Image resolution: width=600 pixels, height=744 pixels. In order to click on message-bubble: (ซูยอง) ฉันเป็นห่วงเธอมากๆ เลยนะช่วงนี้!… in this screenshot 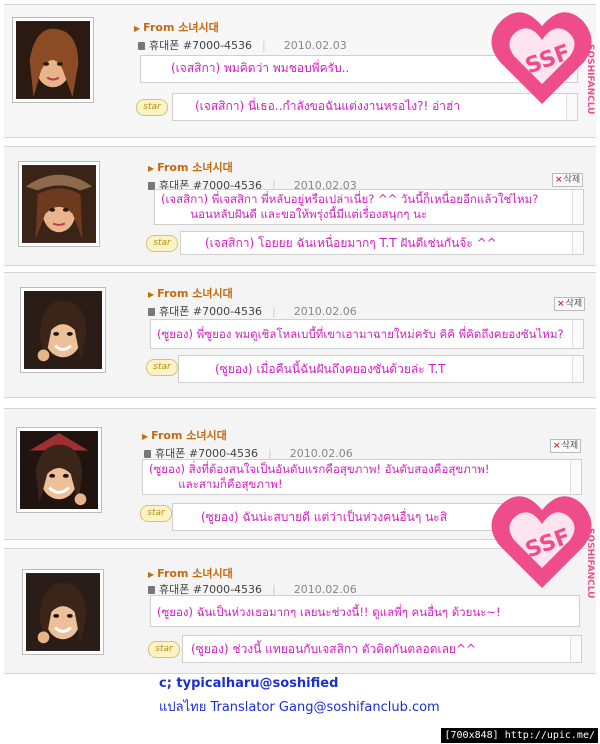, I will do `click(365, 611)`.